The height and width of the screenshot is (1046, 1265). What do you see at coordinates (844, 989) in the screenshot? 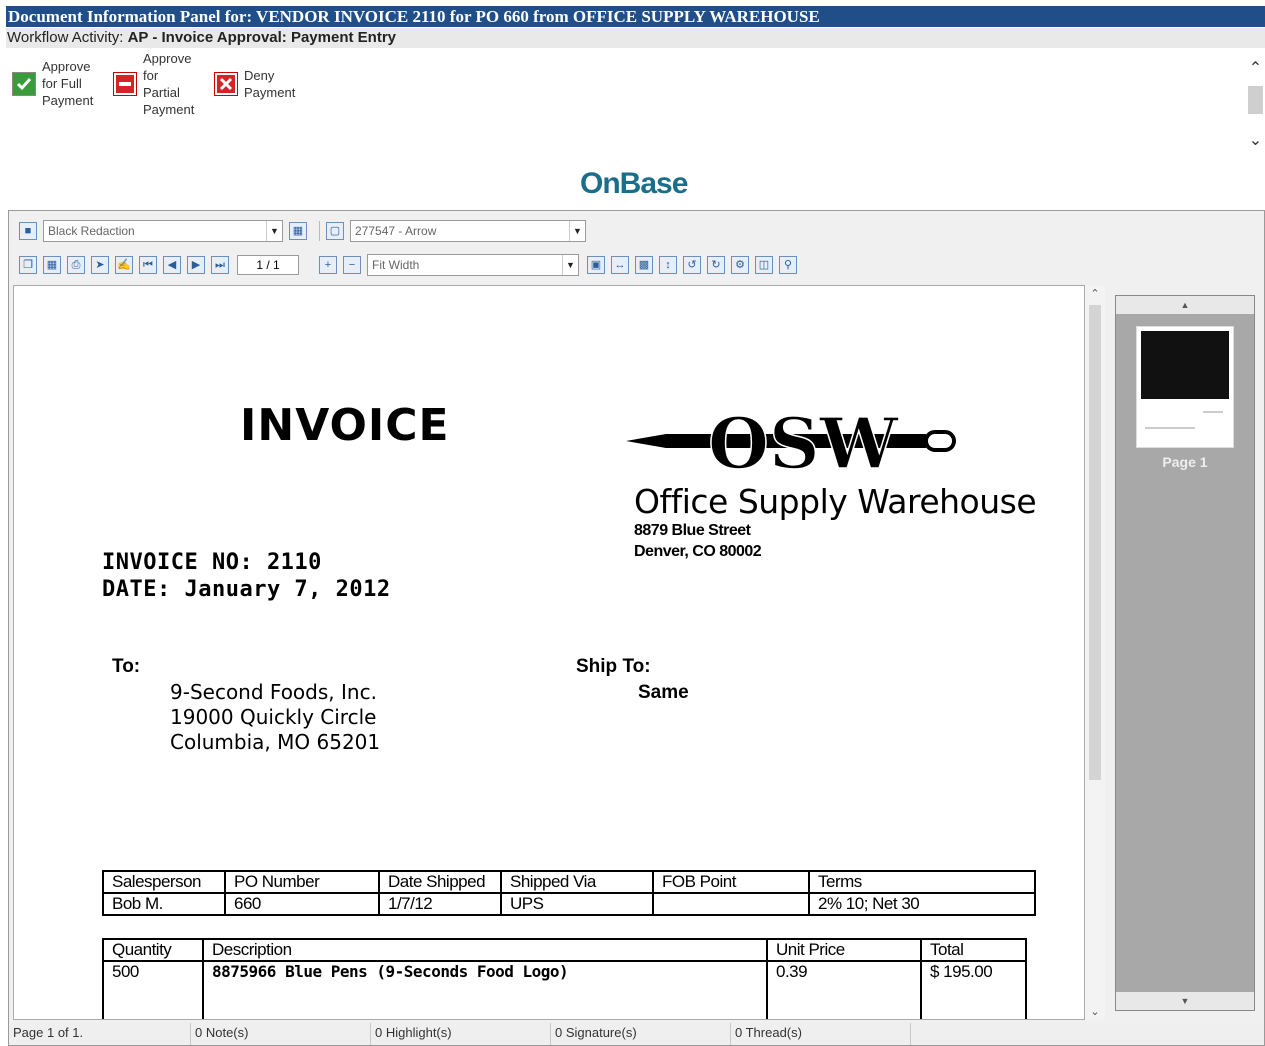
I see `table-cell: 0.39` at bounding box center [844, 989].